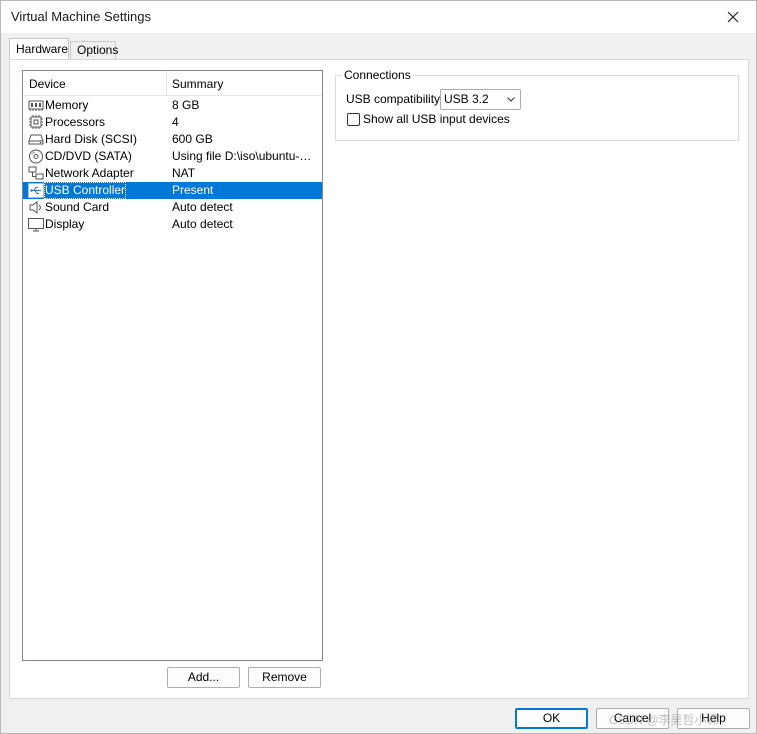 The height and width of the screenshot is (734, 757). What do you see at coordinates (65, 224) in the screenshot?
I see `device-name: Display` at bounding box center [65, 224].